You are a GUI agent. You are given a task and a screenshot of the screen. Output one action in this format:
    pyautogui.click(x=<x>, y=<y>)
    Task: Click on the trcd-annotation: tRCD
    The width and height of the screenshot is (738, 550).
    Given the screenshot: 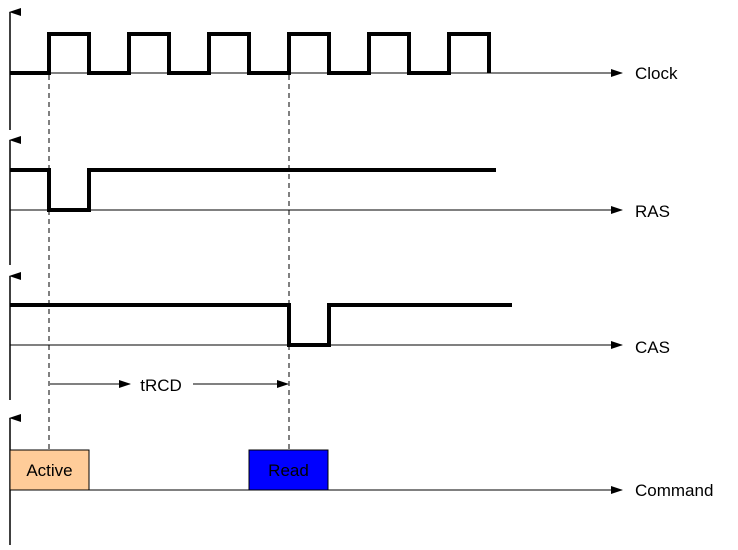 What is the action you would take?
    pyautogui.click(x=169, y=385)
    